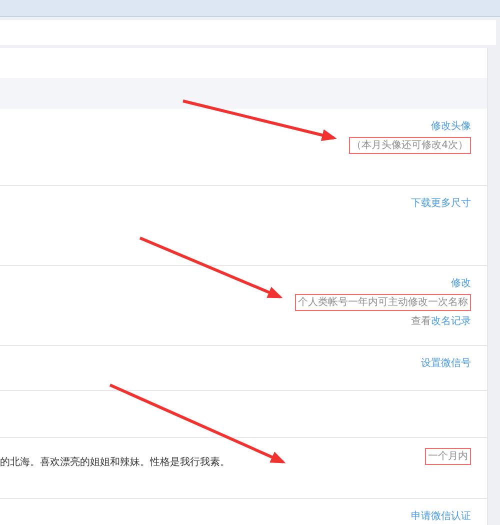 The width and height of the screenshot is (500, 525). What do you see at coordinates (383, 302) in the screenshot?
I see `hint-text: 个人类帐号一年内可主动修改一次名称` at bounding box center [383, 302].